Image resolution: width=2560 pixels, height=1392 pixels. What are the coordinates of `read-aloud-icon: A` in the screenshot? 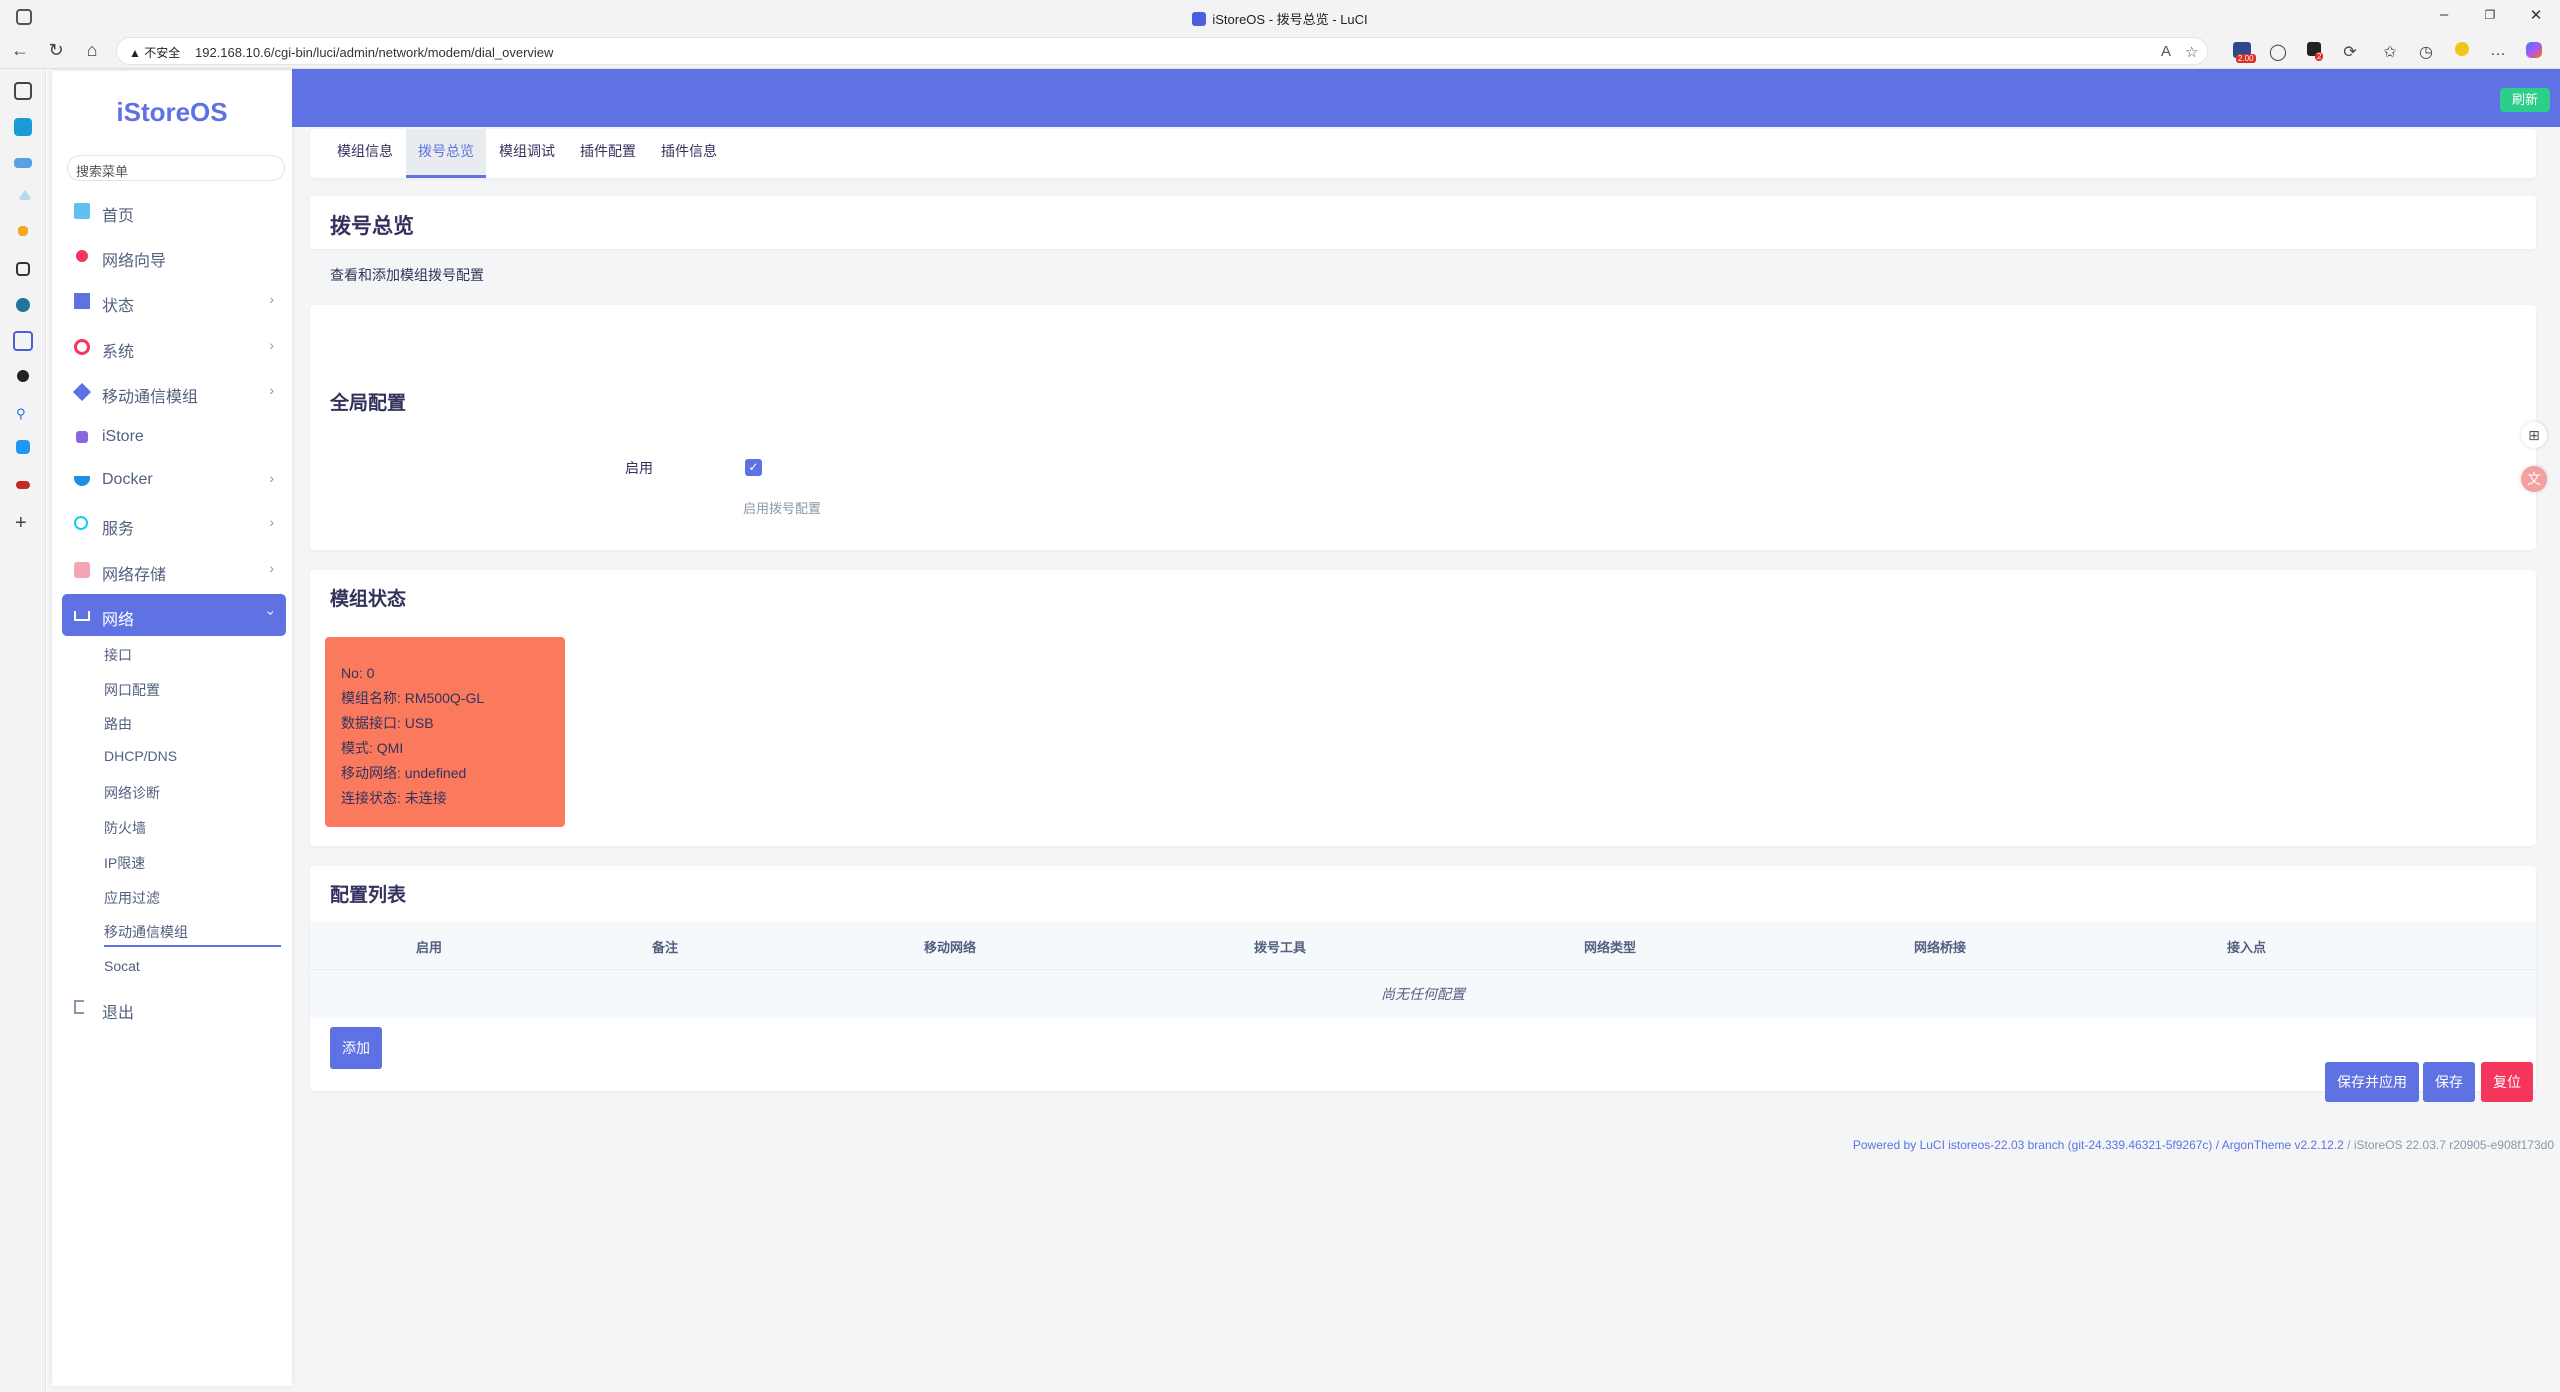 It's located at (2166, 51).